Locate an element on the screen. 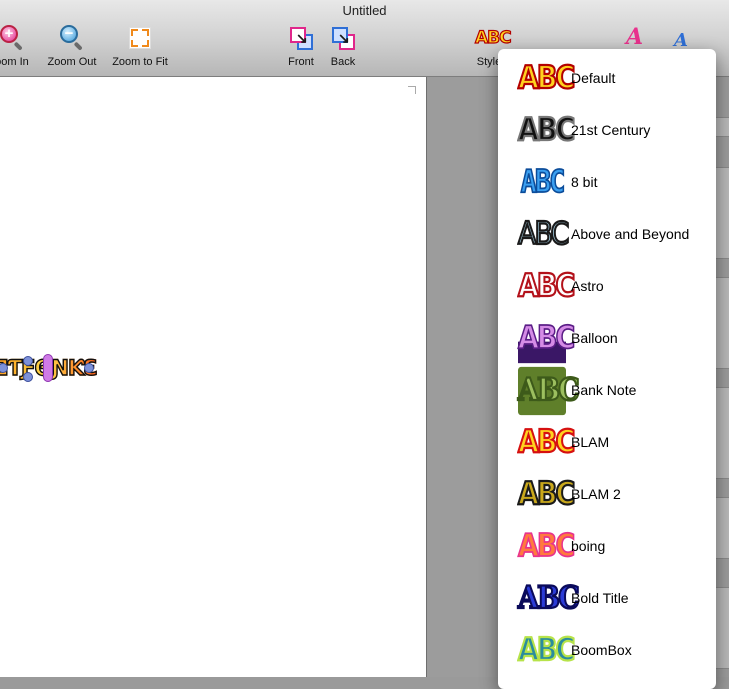 The width and height of the screenshot is (729, 689). style-item-bank-note: ABC Bank Note is located at coordinates (607, 391).